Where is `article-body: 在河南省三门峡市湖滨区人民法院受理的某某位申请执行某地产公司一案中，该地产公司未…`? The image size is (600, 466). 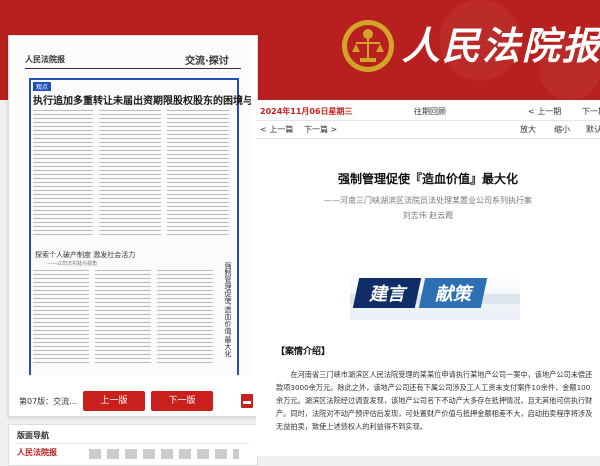 article-body: 在河南省三门峡市湖滨区人民法院受理的某某位申请执行某地产公司一案中，该地产公司未… is located at coordinates (434, 400).